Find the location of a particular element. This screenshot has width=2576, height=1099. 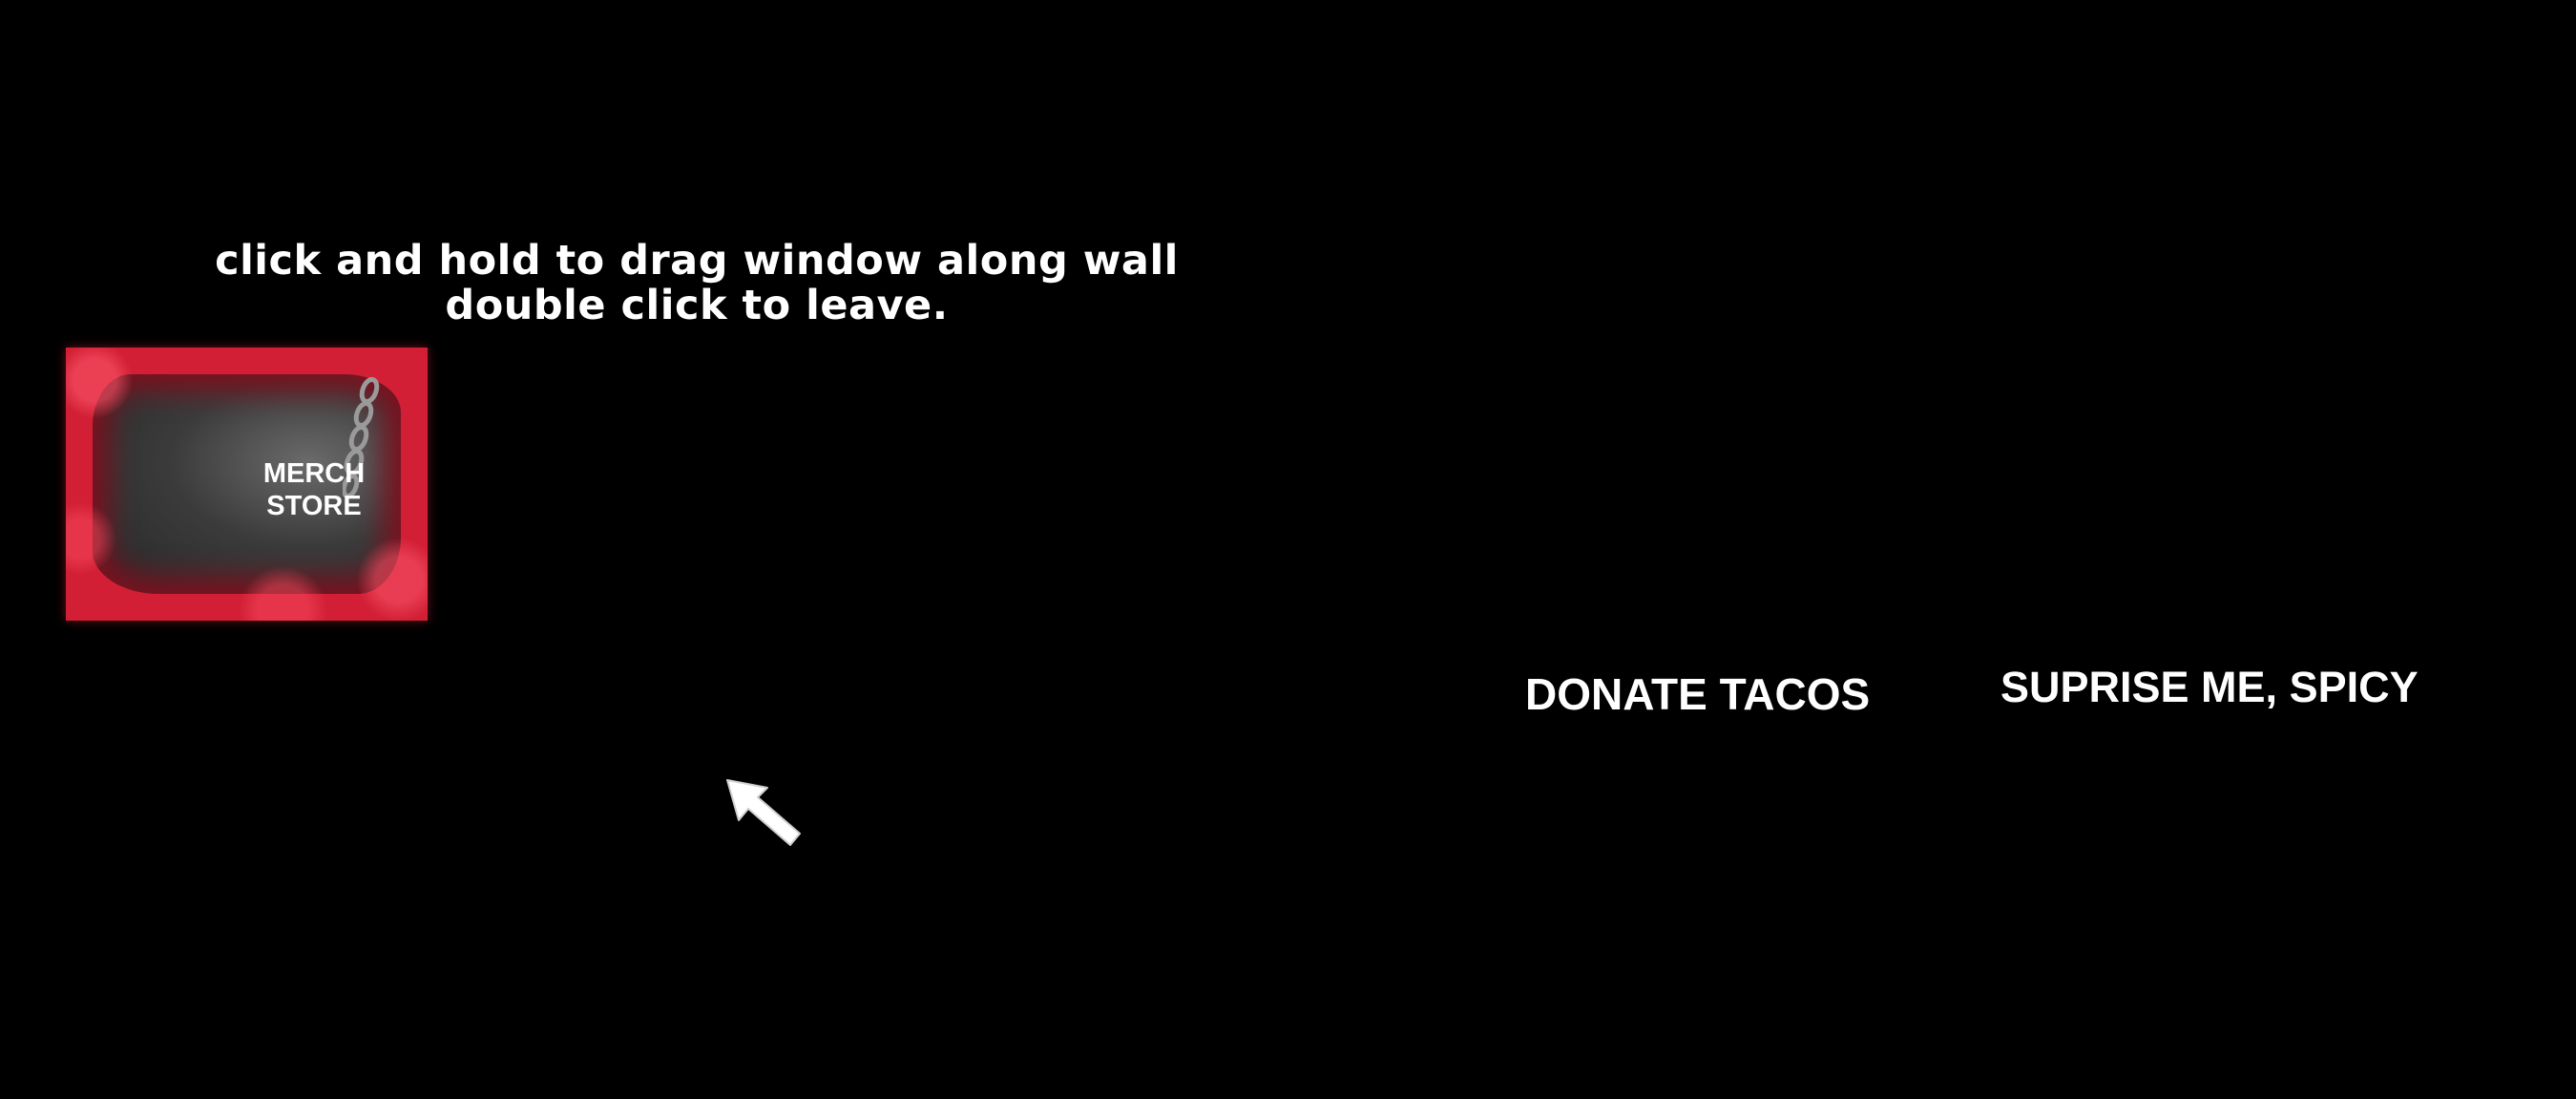

merch-store-window: MERCH STORE is located at coordinates (247, 484).